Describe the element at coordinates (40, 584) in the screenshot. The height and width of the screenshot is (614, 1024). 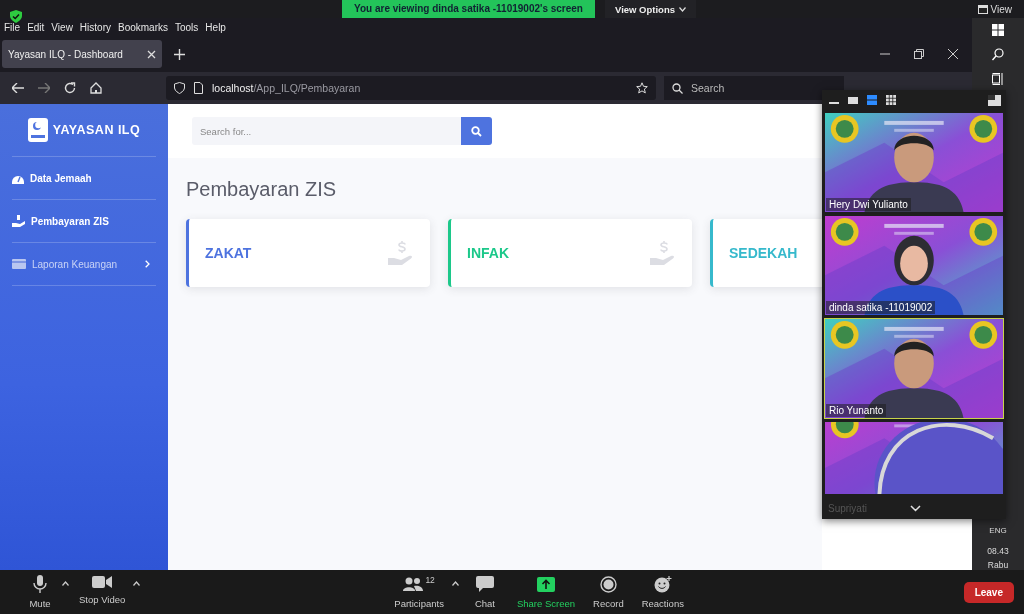
I see `microphone-icon` at that location.